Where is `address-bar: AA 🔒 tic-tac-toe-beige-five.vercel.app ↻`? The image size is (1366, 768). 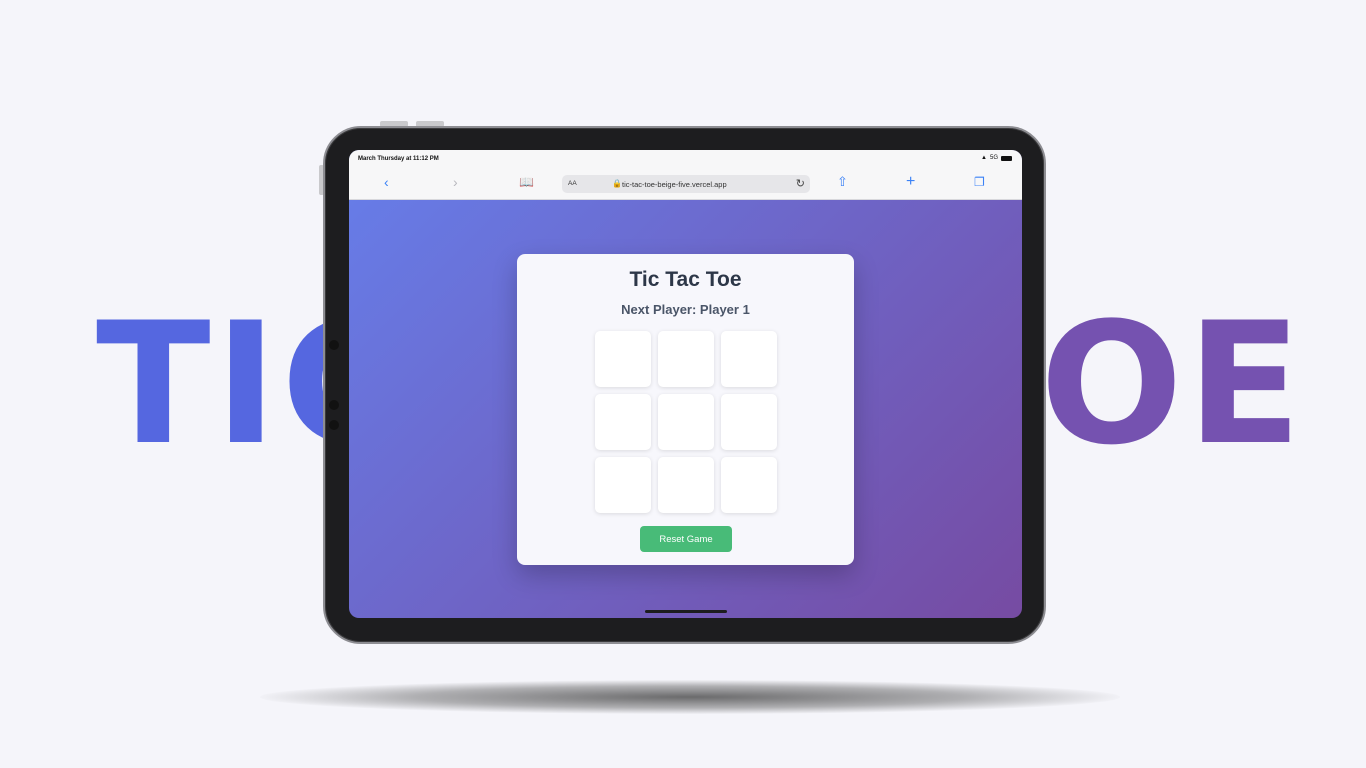 address-bar: AA 🔒 tic-tac-toe-beige-five.vercel.app ↻ is located at coordinates (686, 184).